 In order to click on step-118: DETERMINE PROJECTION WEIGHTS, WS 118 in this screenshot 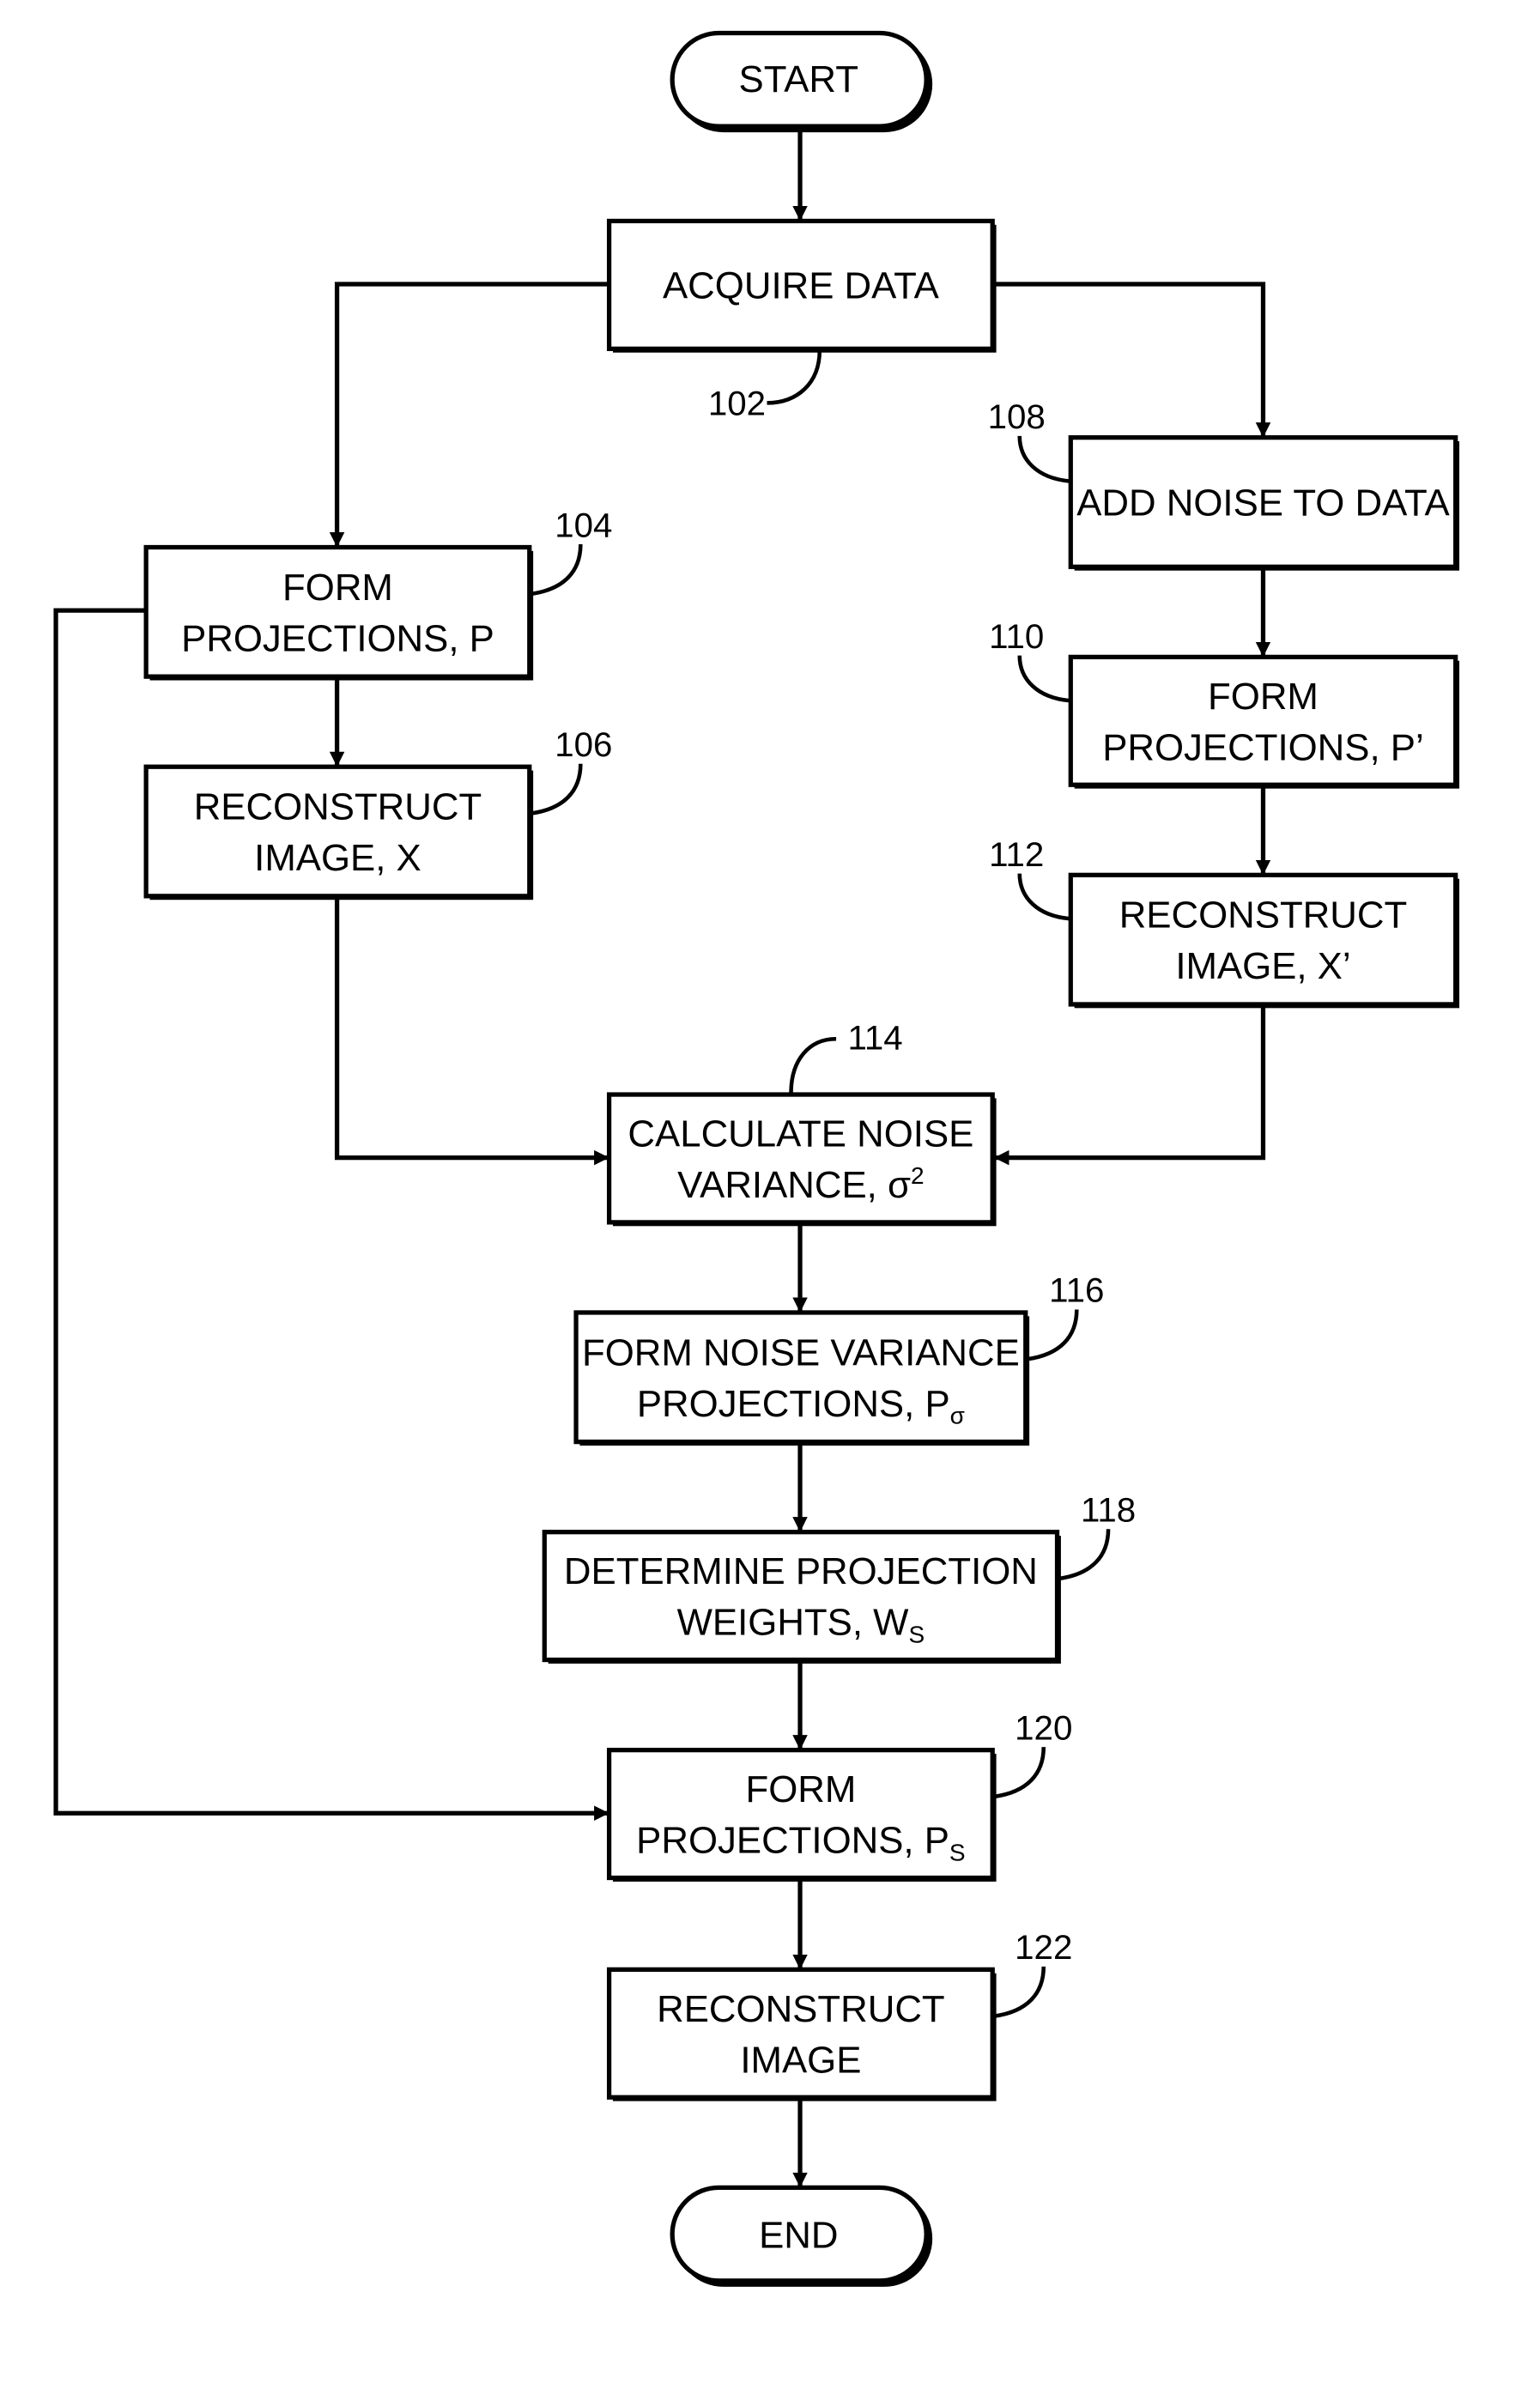, I will do `click(839, 1577)`.